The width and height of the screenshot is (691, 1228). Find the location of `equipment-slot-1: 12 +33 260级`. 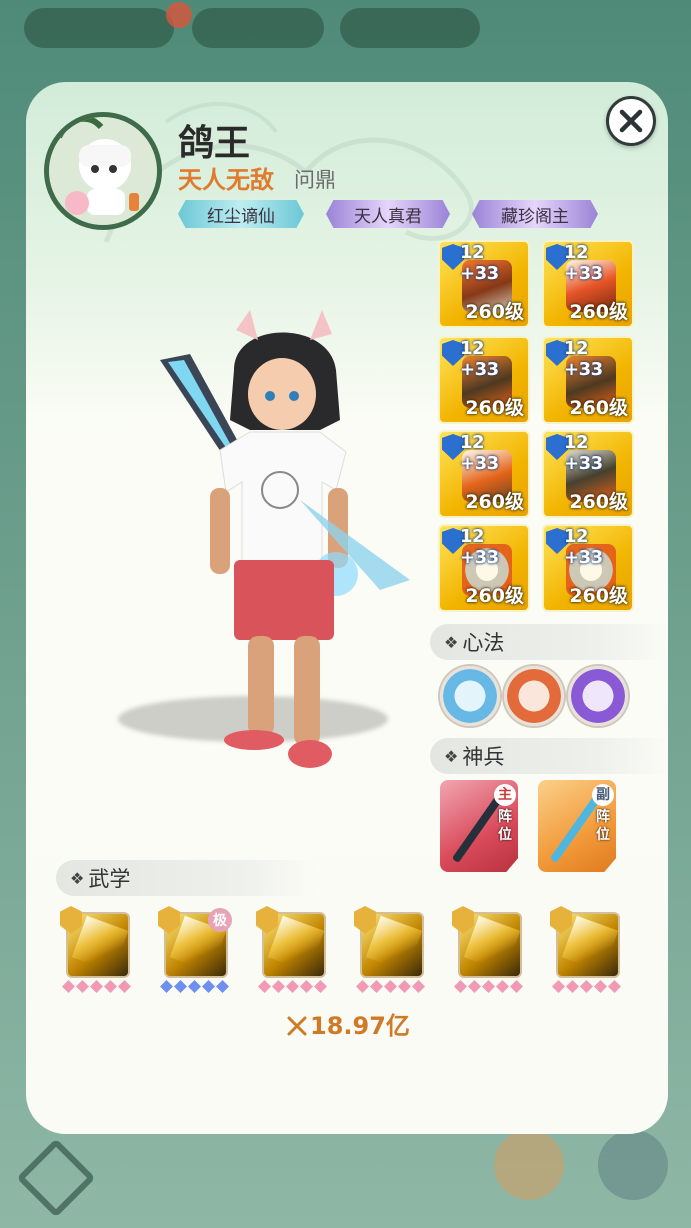

equipment-slot-1: 12 +33 260级 is located at coordinates (484, 284).